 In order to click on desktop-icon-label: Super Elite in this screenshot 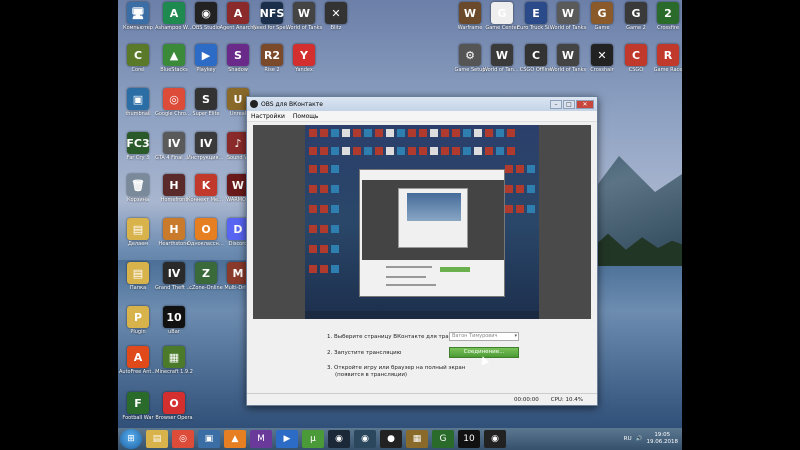, I will do `click(206, 114)`.